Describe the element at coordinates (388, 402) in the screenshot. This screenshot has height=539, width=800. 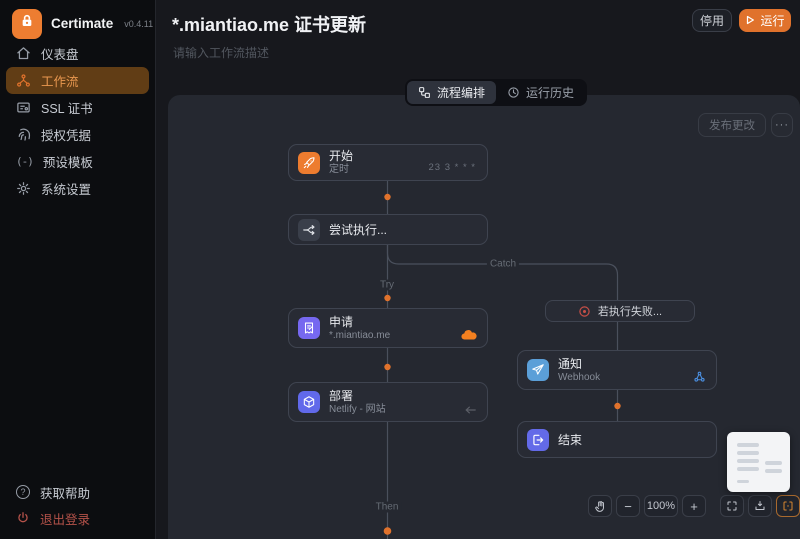
I see `node-deploy: 部署 Netlify - 网站` at that location.